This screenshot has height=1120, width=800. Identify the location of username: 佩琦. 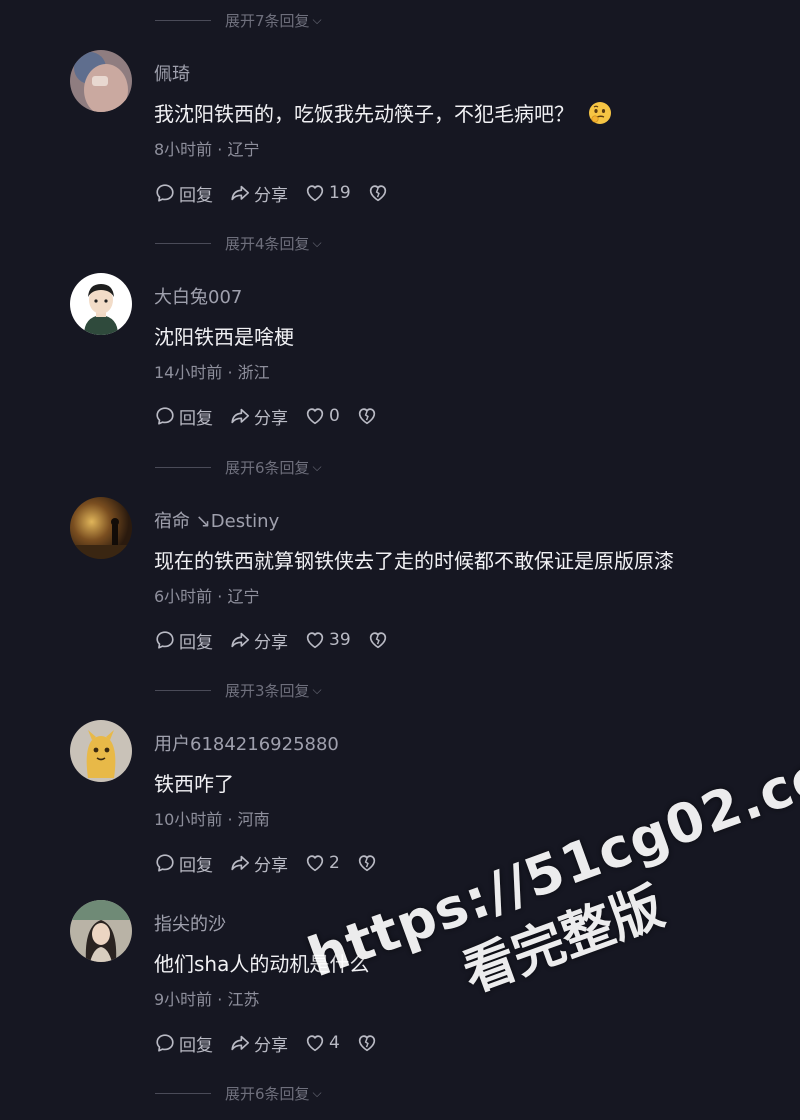
(172, 73).